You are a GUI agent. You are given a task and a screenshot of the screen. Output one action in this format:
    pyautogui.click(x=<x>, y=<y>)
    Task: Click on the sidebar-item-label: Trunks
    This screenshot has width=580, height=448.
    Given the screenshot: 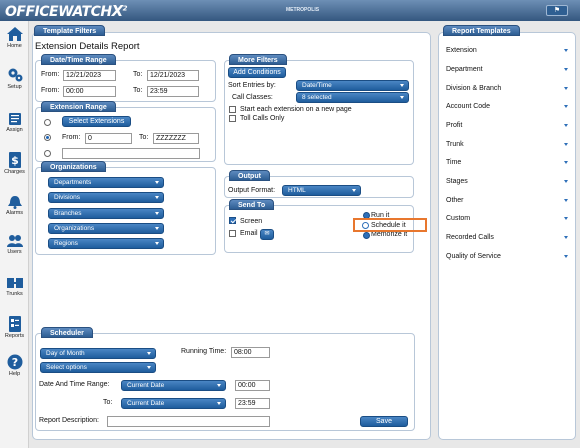 What is the action you would take?
    pyautogui.click(x=14, y=294)
    